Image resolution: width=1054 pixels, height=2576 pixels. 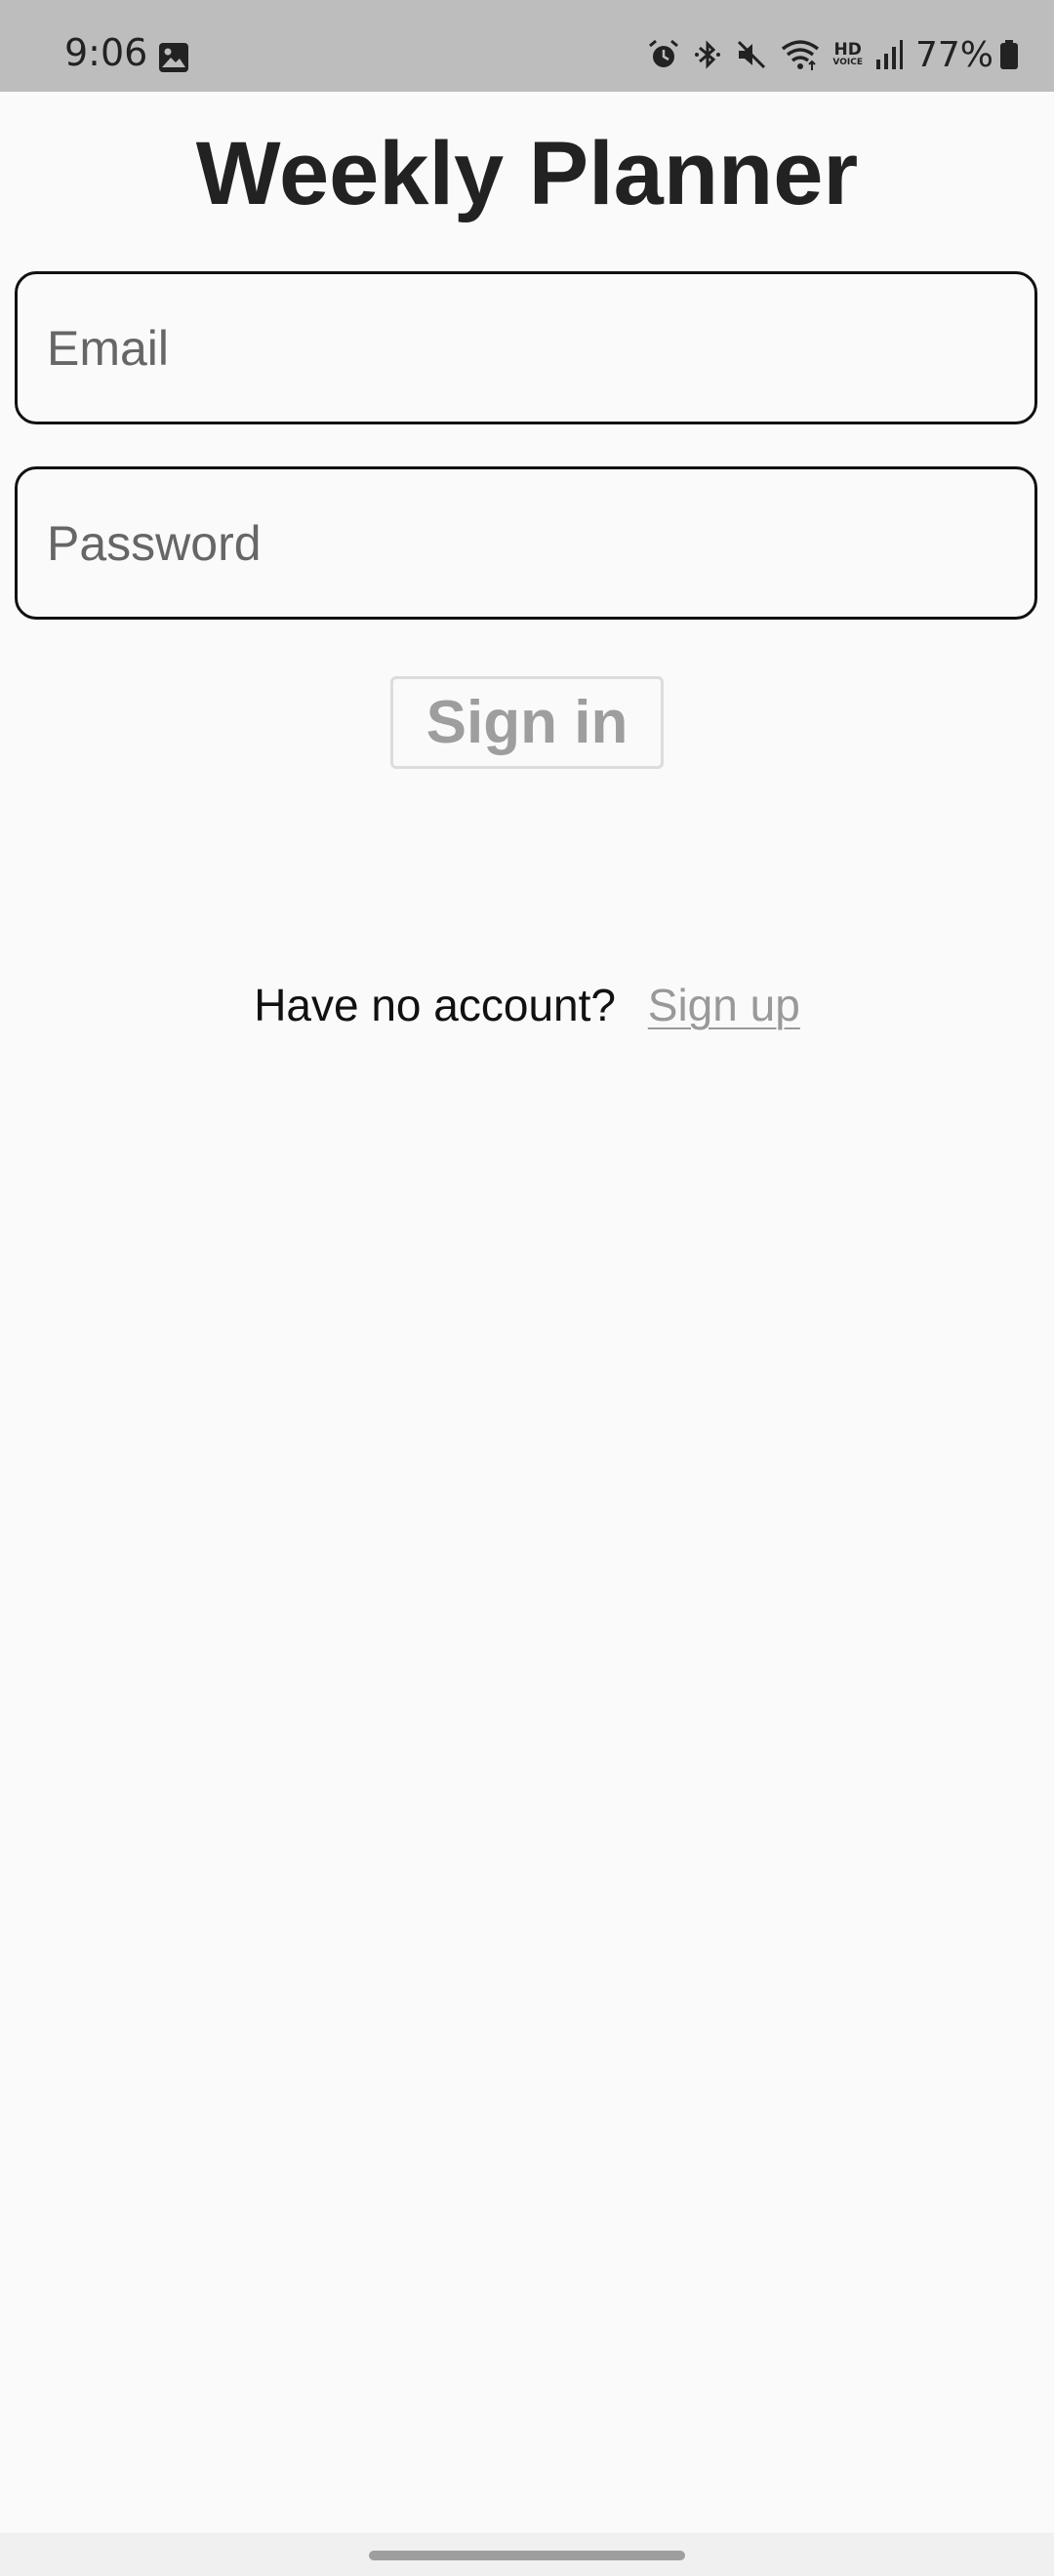 What do you see at coordinates (847, 63) in the screenshot?
I see `voice-label: VOICE` at bounding box center [847, 63].